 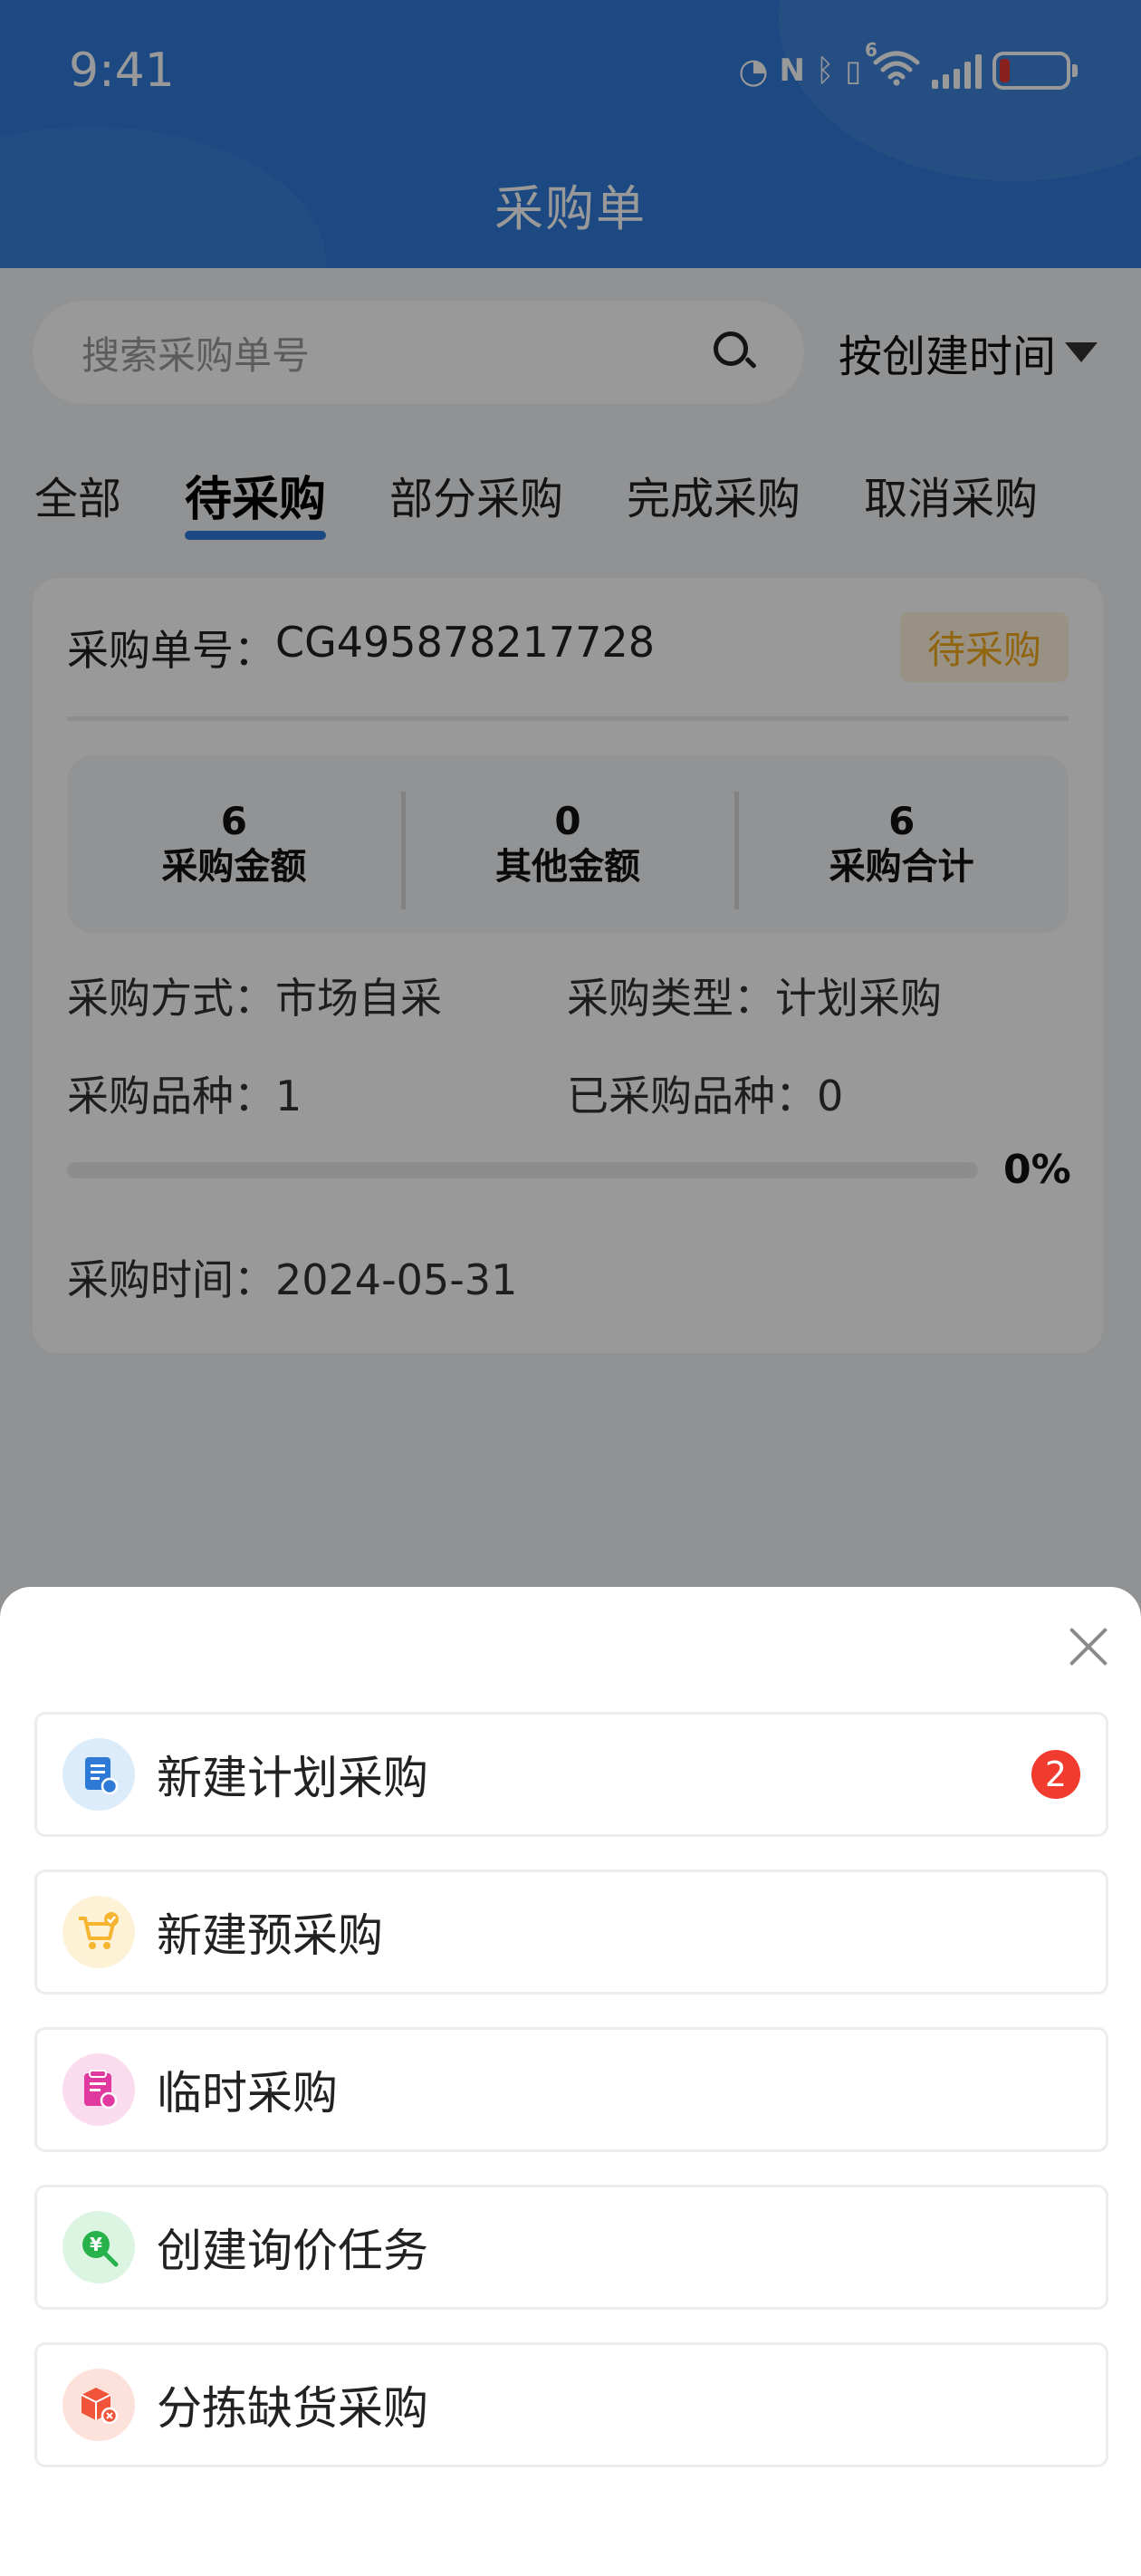 What do you see at coordinates (270, 1935) in the screenshot?
I see `menu-item-label: 新建预采购` at bounding box center [270, 1935].